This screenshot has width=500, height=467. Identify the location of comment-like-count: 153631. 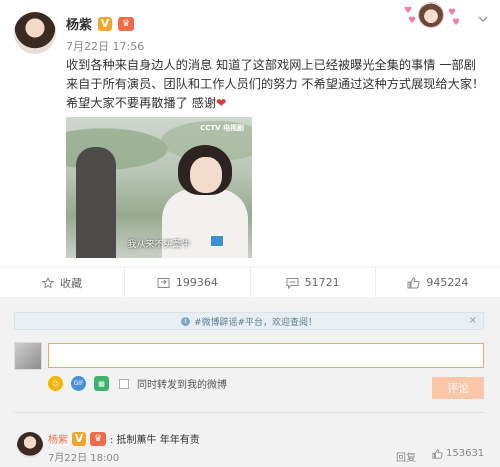
(465, 453).